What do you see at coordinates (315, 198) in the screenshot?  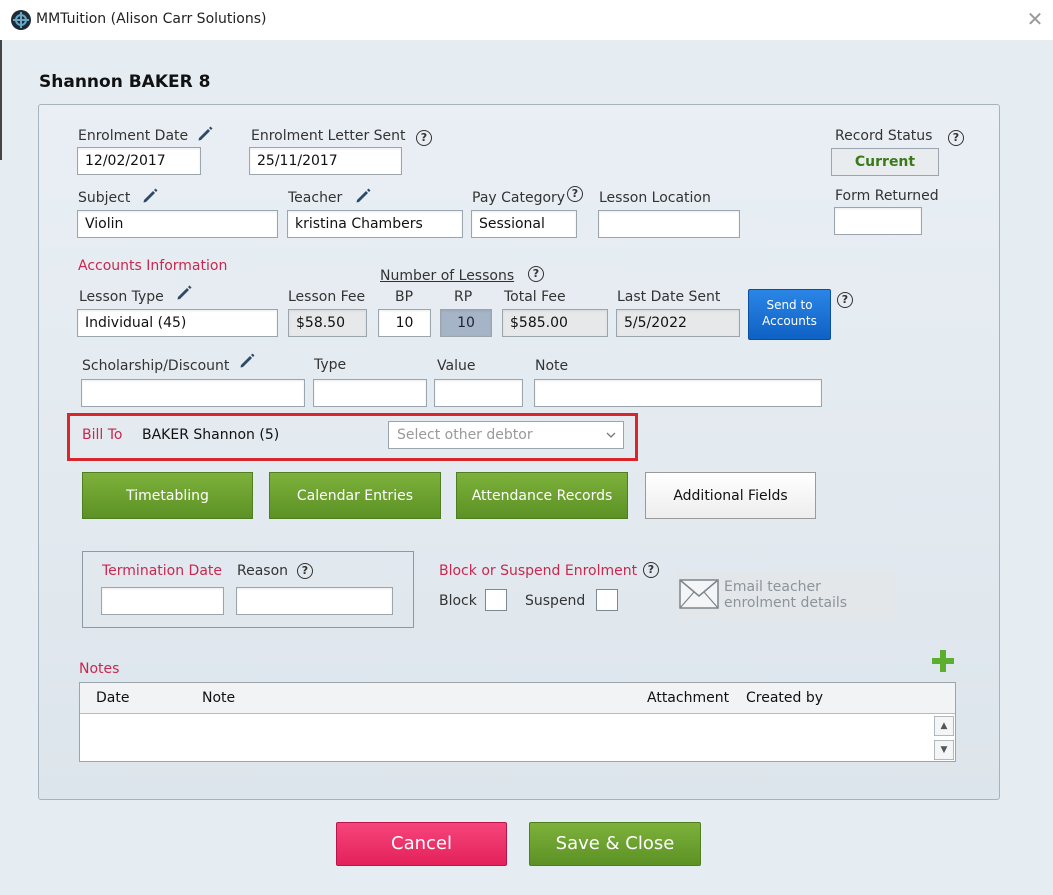 I see `teacher-label: Teacher` at bounding box center [315, 198].